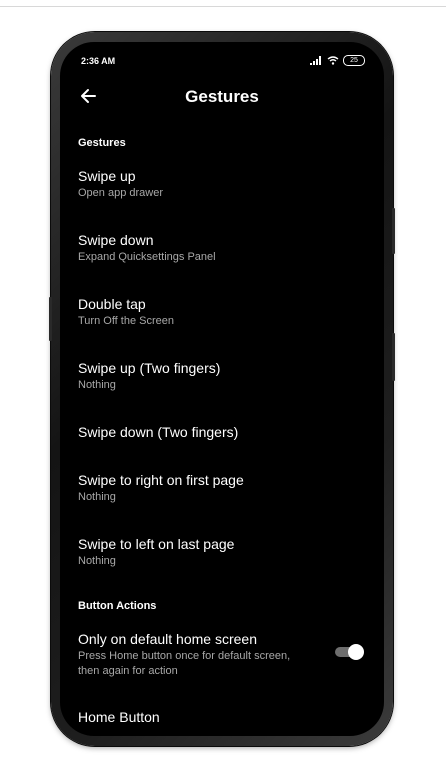 The height and width of the screenshot is (768, 446). Describe the element at coordinates (119, 717) in the screenshot. I see `item-title: Home Button` at that location.